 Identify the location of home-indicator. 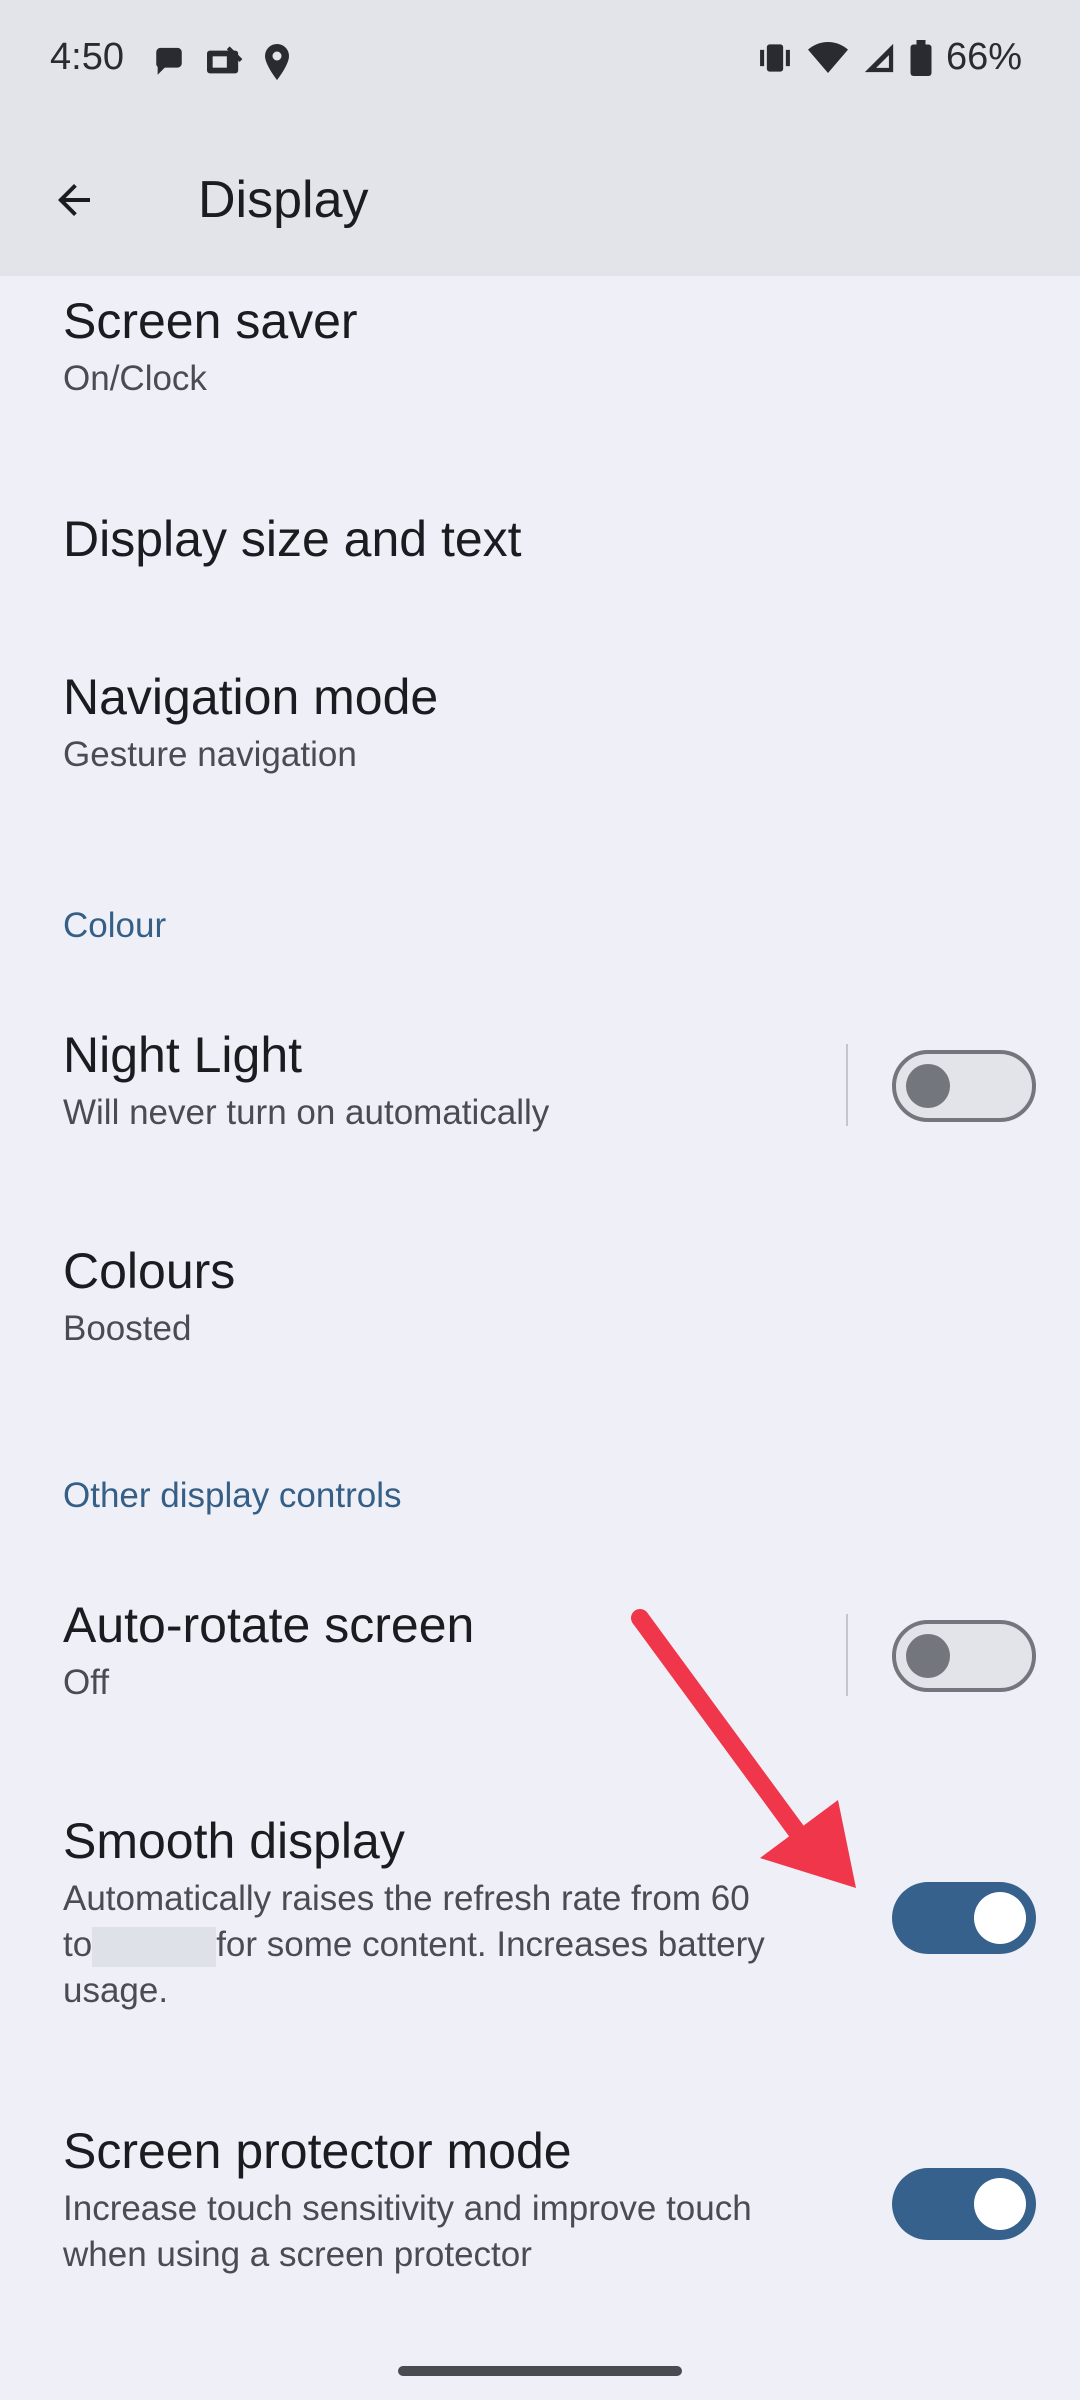
(540, 2371).